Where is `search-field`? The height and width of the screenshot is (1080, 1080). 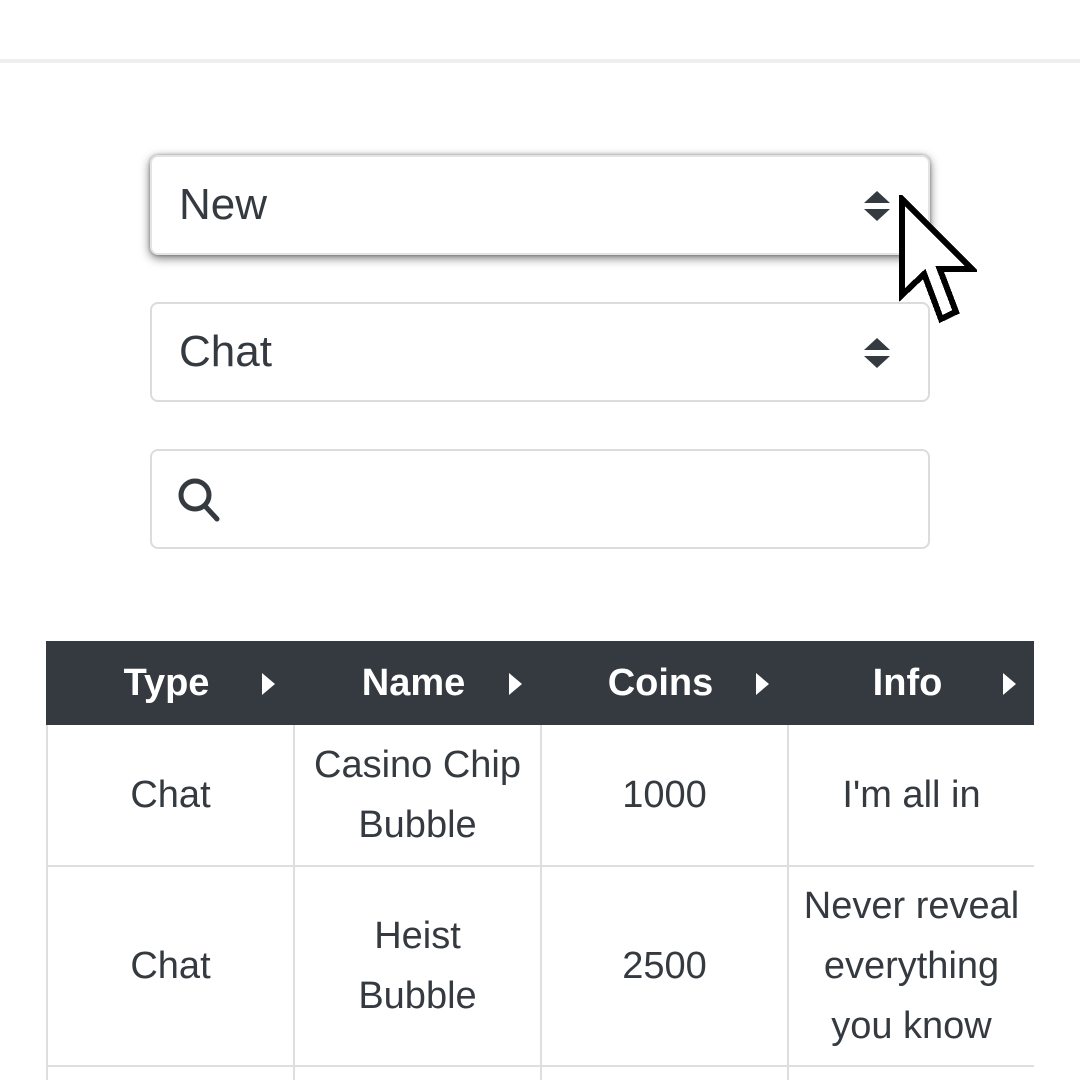
search-field is located at coordinates (540, 499).